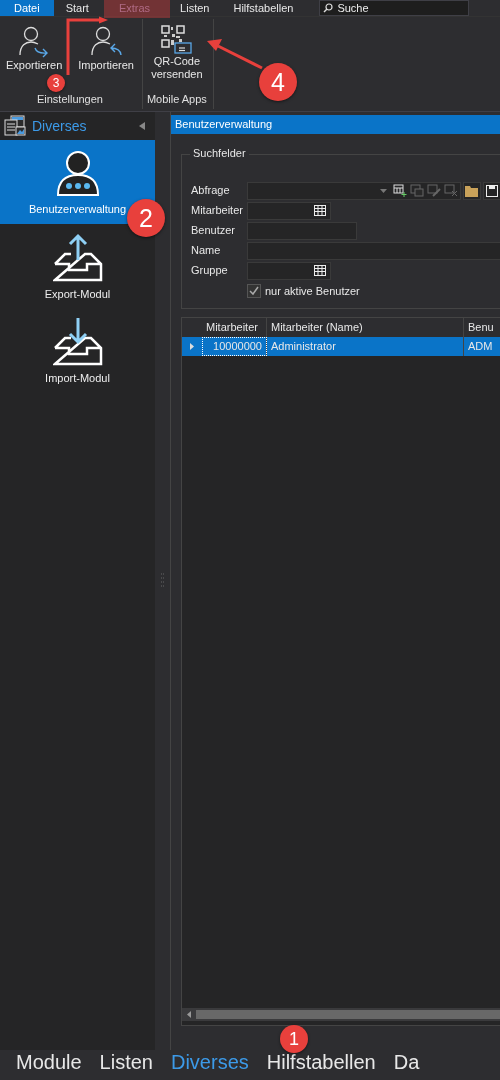 The height and width of the screenshot is (1080, 500). What do you see at coordinates (406, 1062) in the screenshot?
I see `module-tab: Da` at bounding box center [406, 1062].